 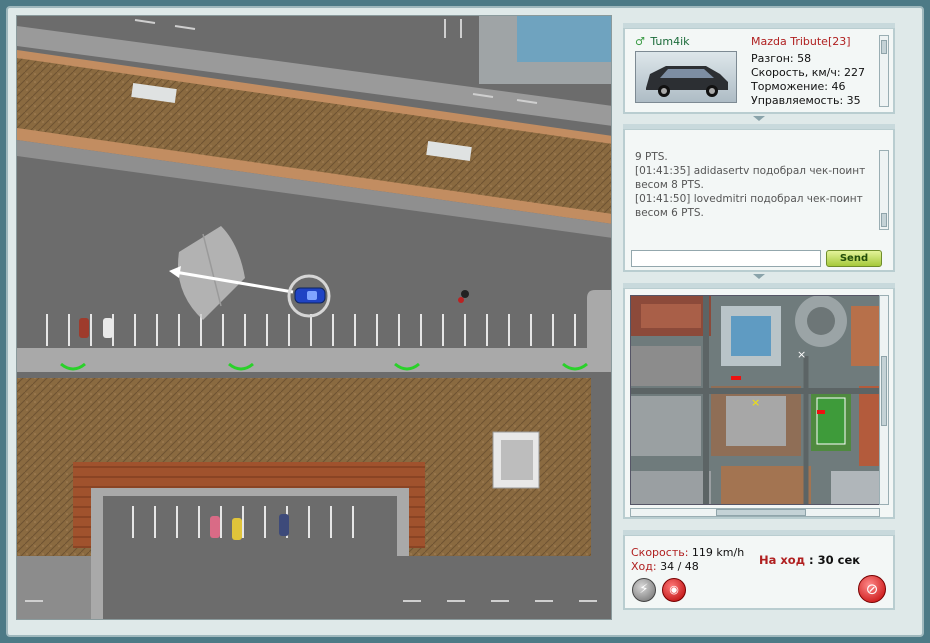 What do you see at coordinates (755, 512) in the screenshot?
I see `minimap-hscroll` at bounding box center [755, 512].